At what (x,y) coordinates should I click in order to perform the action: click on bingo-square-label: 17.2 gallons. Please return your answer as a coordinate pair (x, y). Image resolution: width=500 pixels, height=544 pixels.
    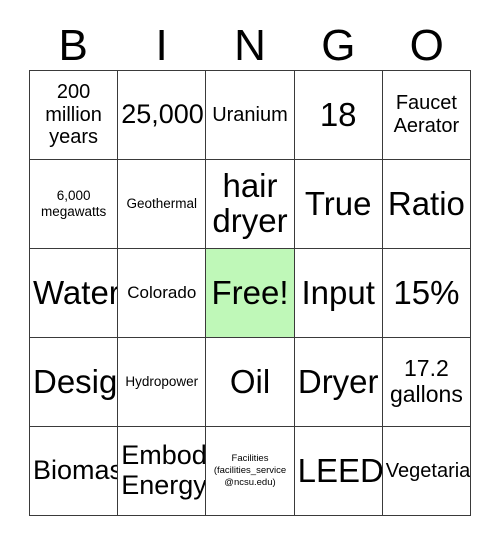
    Looking at the image, I should click on (426, 381).